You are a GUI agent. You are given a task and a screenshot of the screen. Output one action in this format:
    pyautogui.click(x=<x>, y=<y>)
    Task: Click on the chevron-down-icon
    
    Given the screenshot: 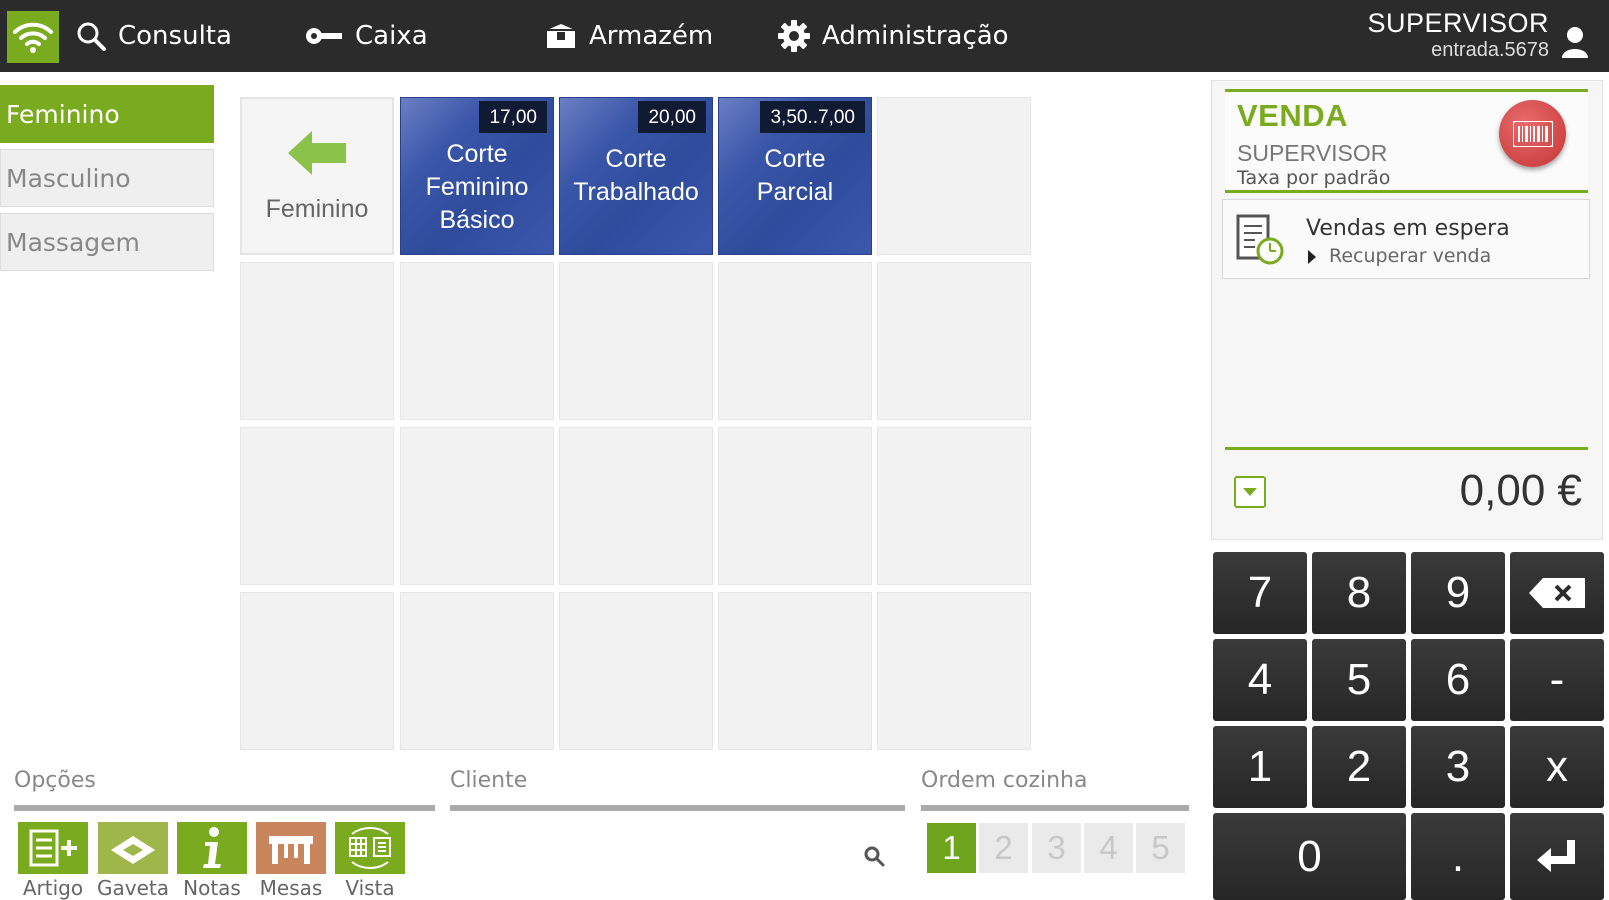 What is the action you would take?
    pyautogui.click(x=1250, y=492)
    